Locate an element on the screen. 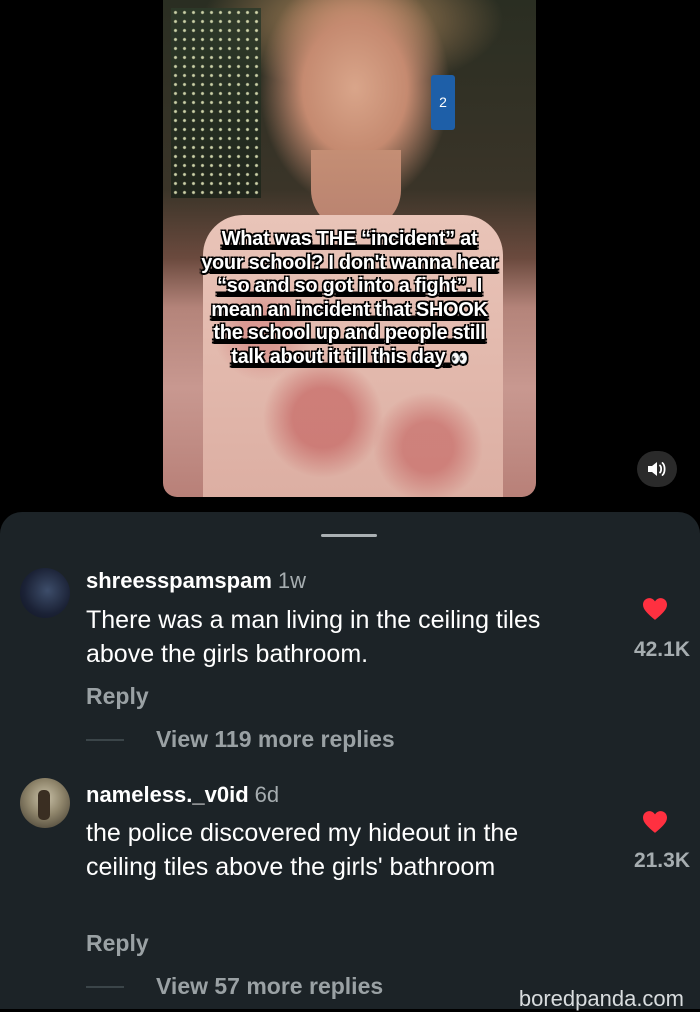 This screenshot has height=1012, width=700. comment-username: shreesspamspam 1w is located at coordinates (196, 581).